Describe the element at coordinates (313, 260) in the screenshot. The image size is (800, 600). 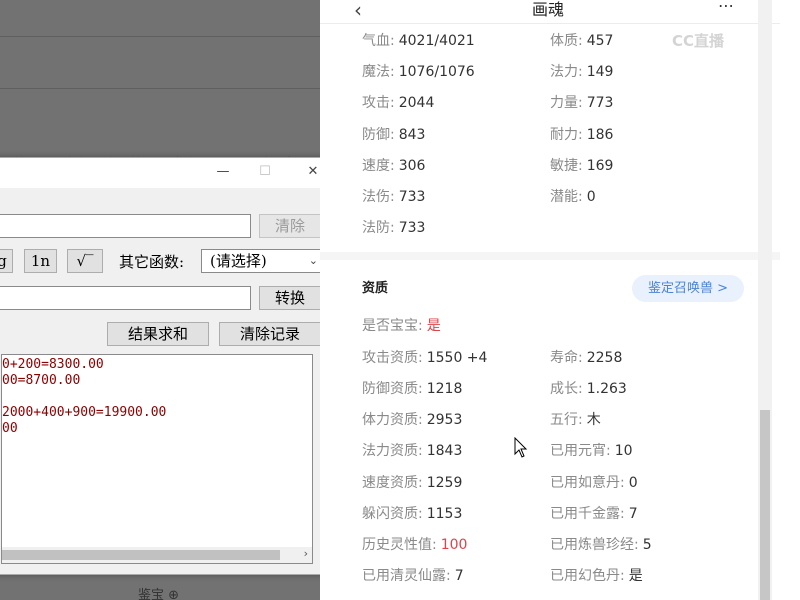
I see `chevron-down-icon: ⌄` at that location.